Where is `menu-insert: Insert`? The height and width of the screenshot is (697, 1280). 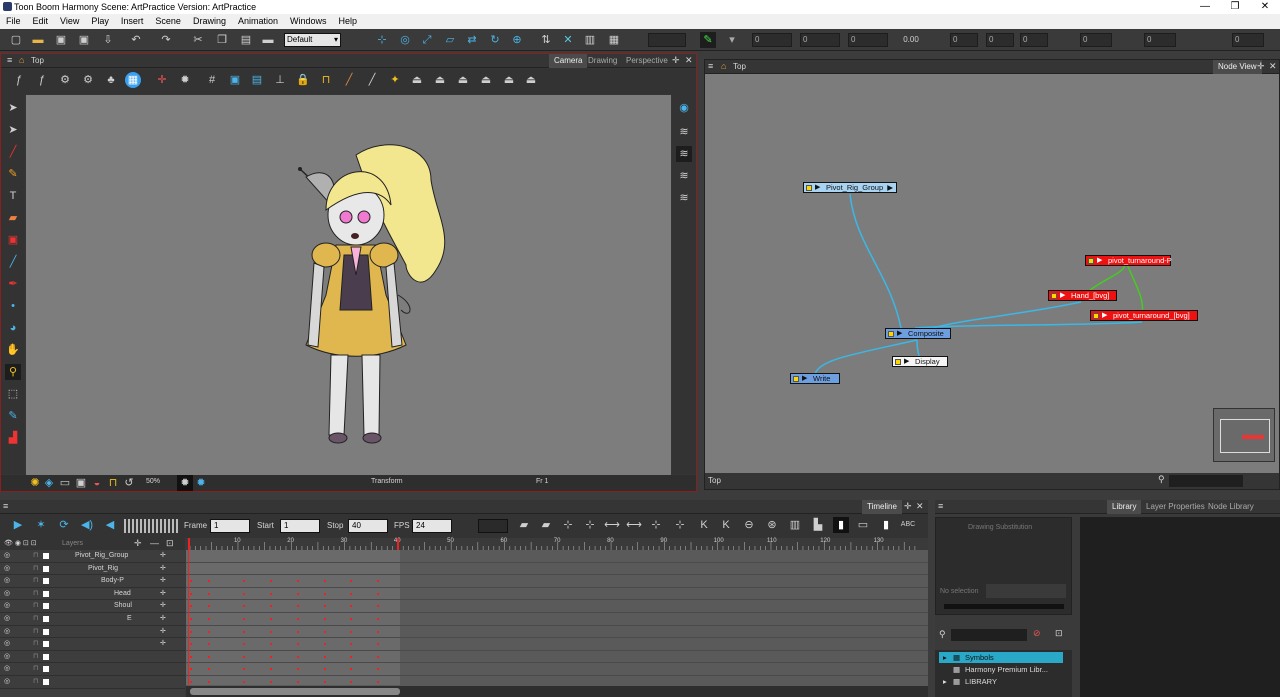
menu-insert: Insert is located at coordinates (132, 21).